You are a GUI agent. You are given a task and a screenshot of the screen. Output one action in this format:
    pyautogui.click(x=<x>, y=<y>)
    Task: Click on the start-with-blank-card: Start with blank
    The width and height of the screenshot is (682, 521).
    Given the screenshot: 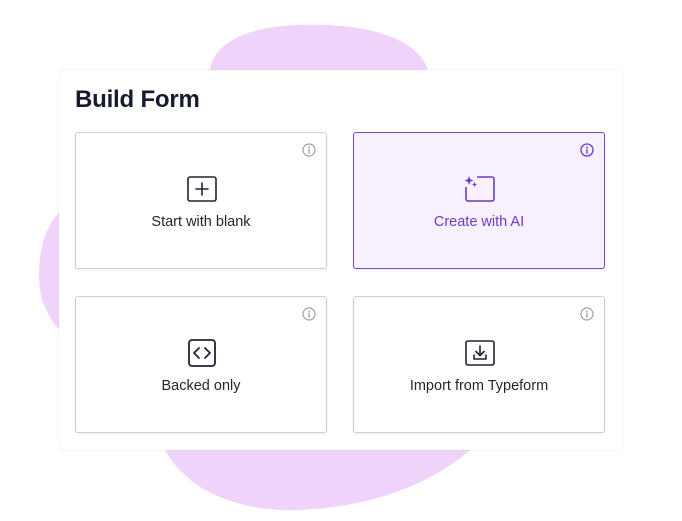 What is the action you would take?
    pyautogui.click(x=201, y=200)
    